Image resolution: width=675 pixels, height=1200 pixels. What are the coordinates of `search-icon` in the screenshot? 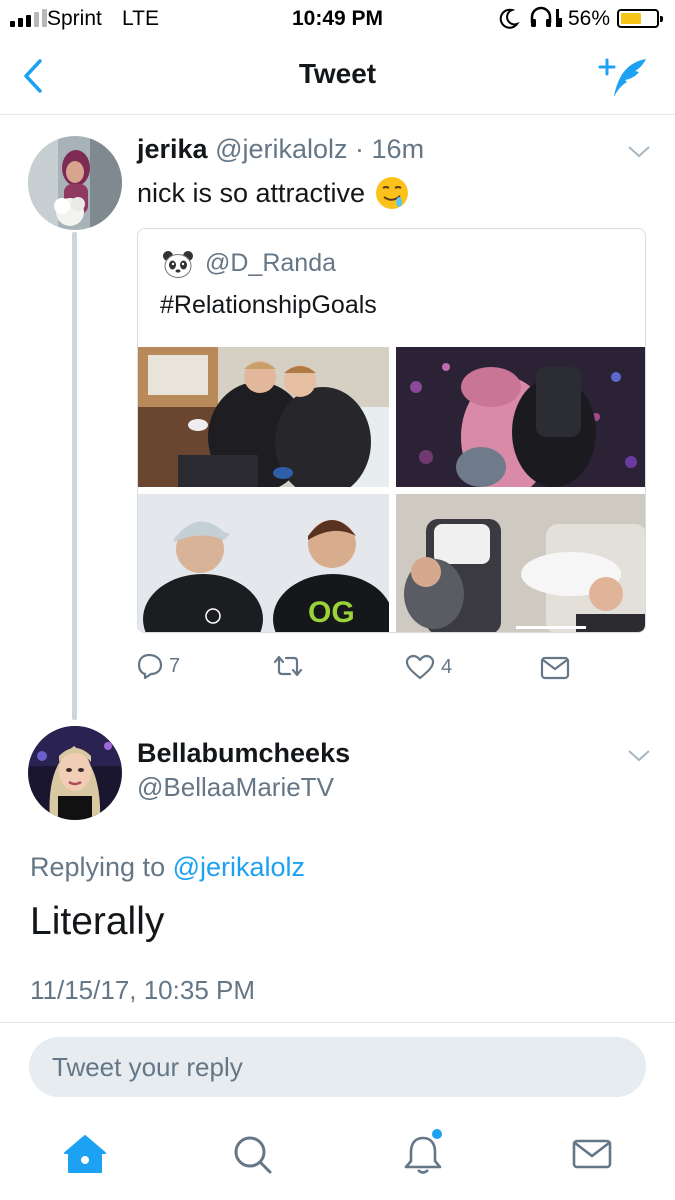 It's located at (253, 1155).